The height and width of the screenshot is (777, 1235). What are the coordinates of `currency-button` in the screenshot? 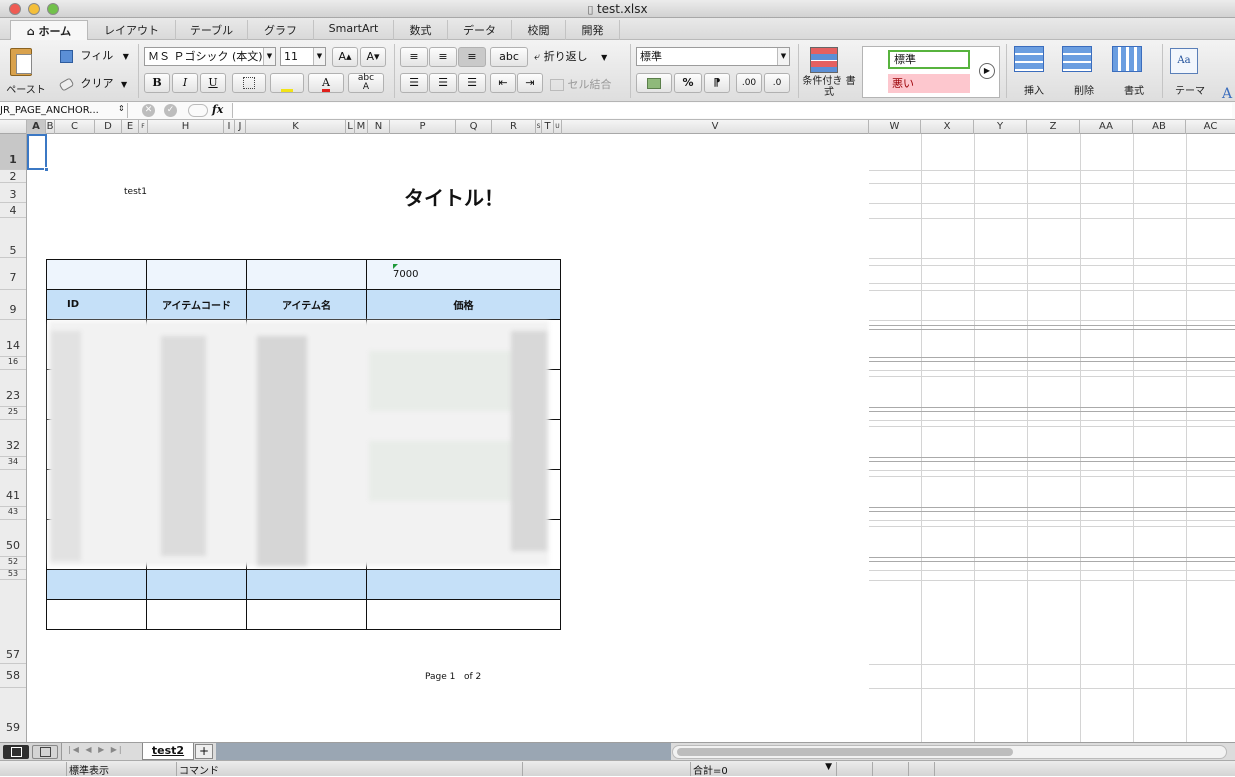 It's located at (654, 83).